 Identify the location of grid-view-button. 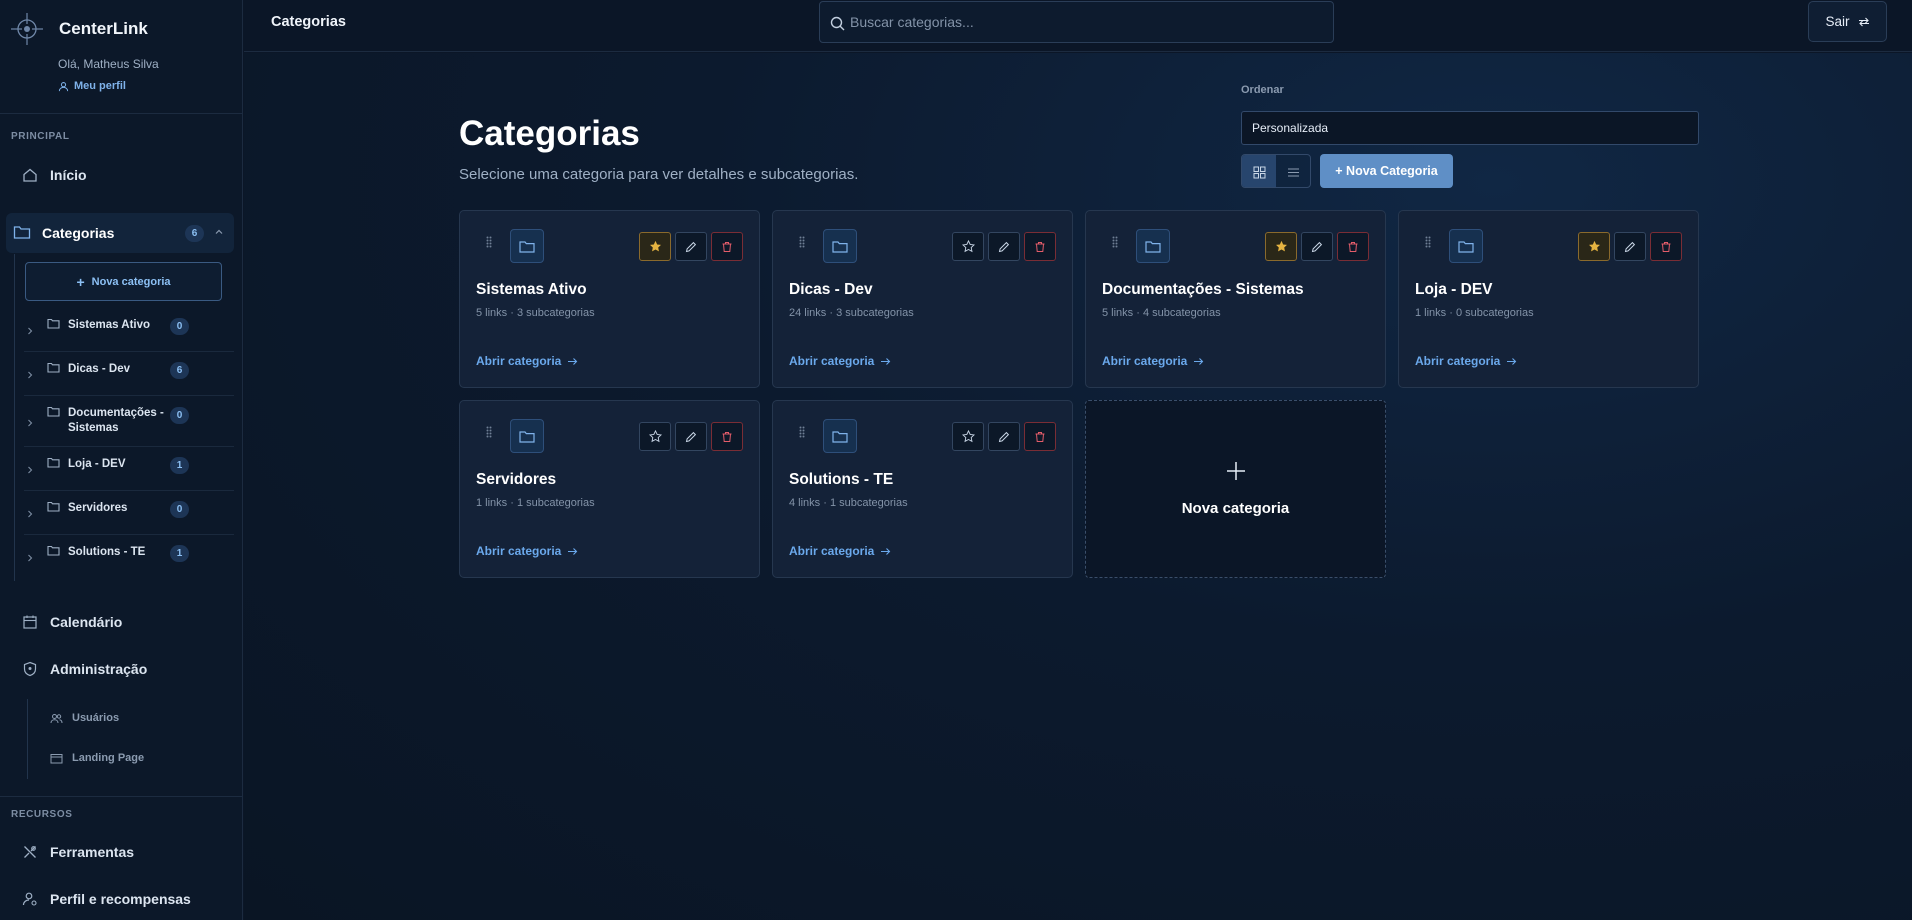
(1259, 171).